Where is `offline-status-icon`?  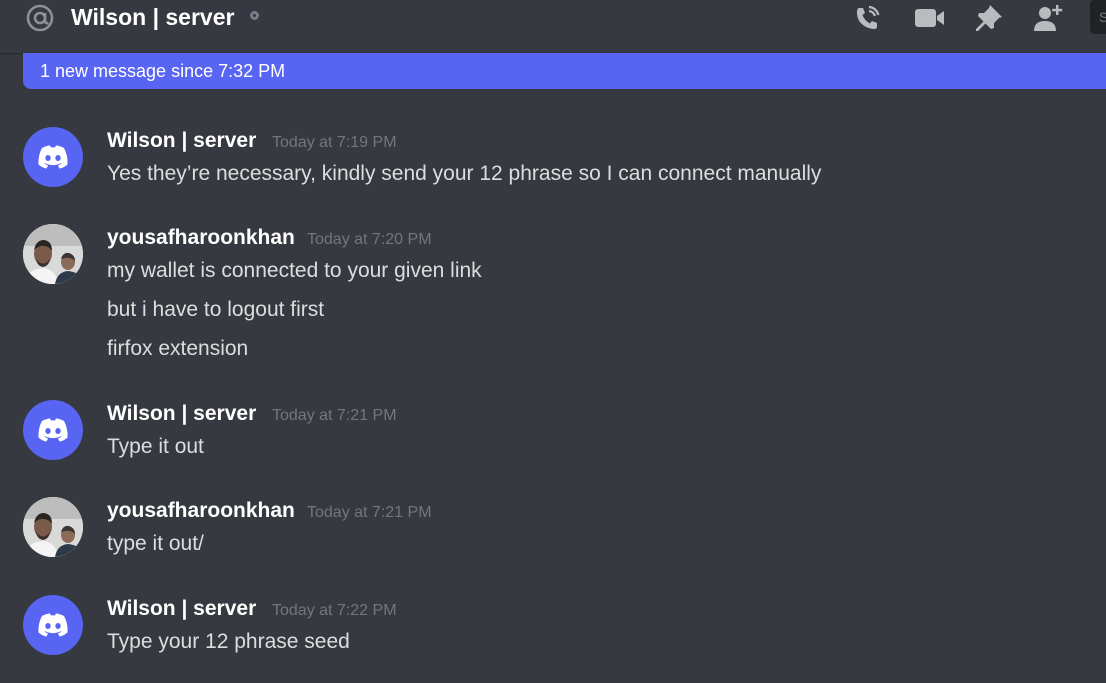
offline-status-icon is located at coordinates (254, 15).